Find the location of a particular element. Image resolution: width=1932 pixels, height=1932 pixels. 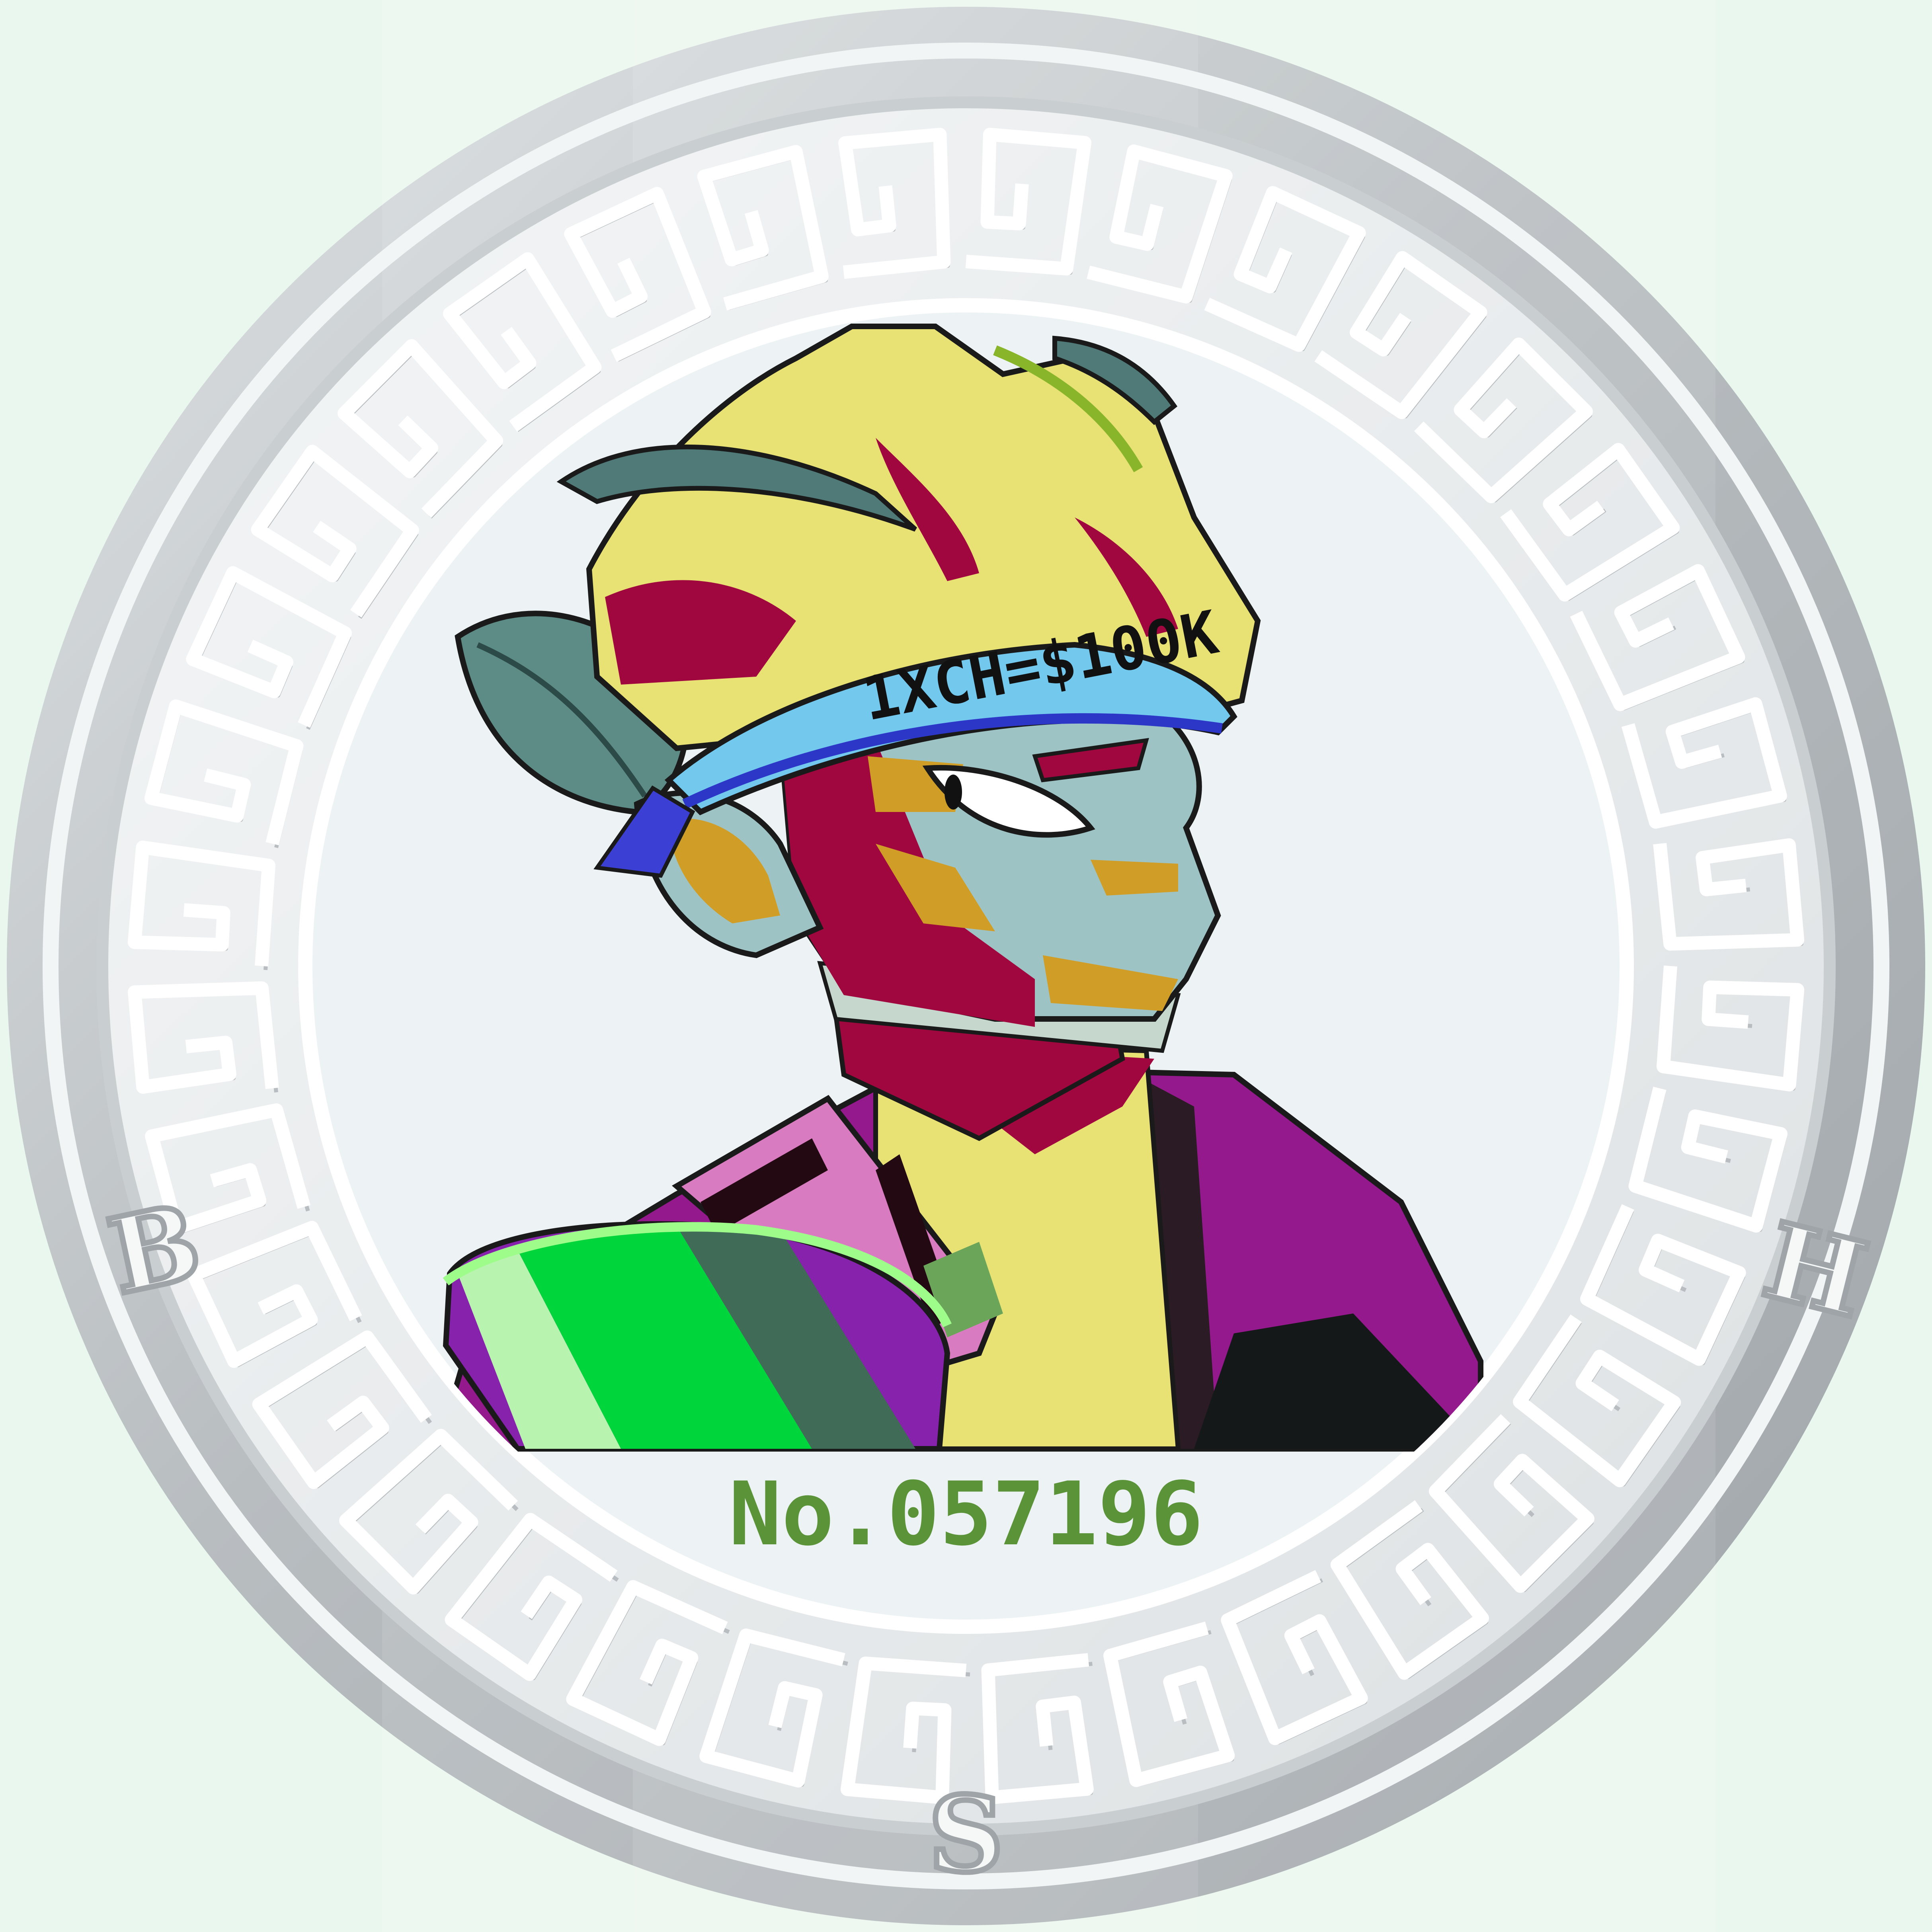

pupil is located at coordinates (953, 792).